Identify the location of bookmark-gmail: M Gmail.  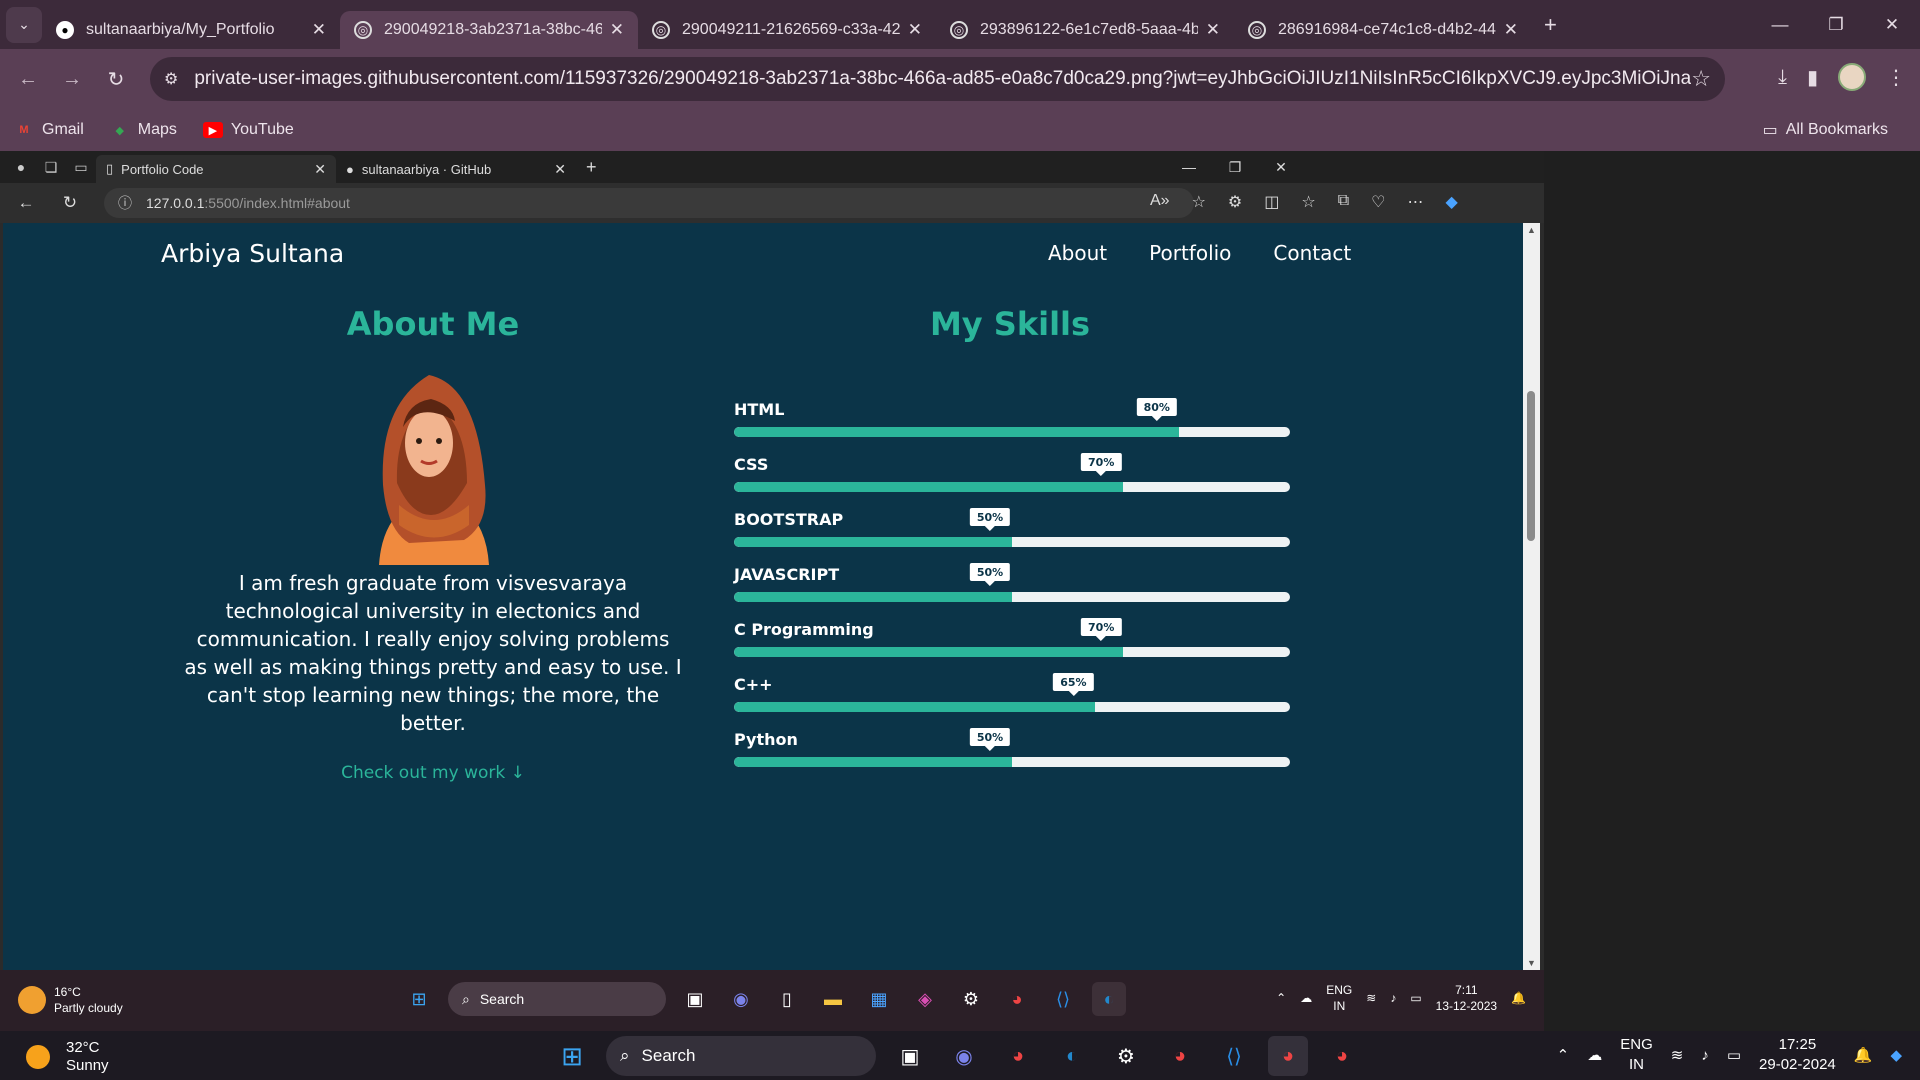
(48, 130).